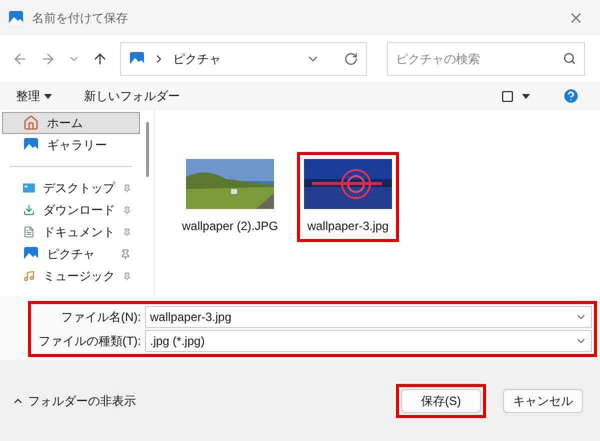 The image size is (600, 441). I want to click on dialog-button: キャンセル, so click(543, 400).